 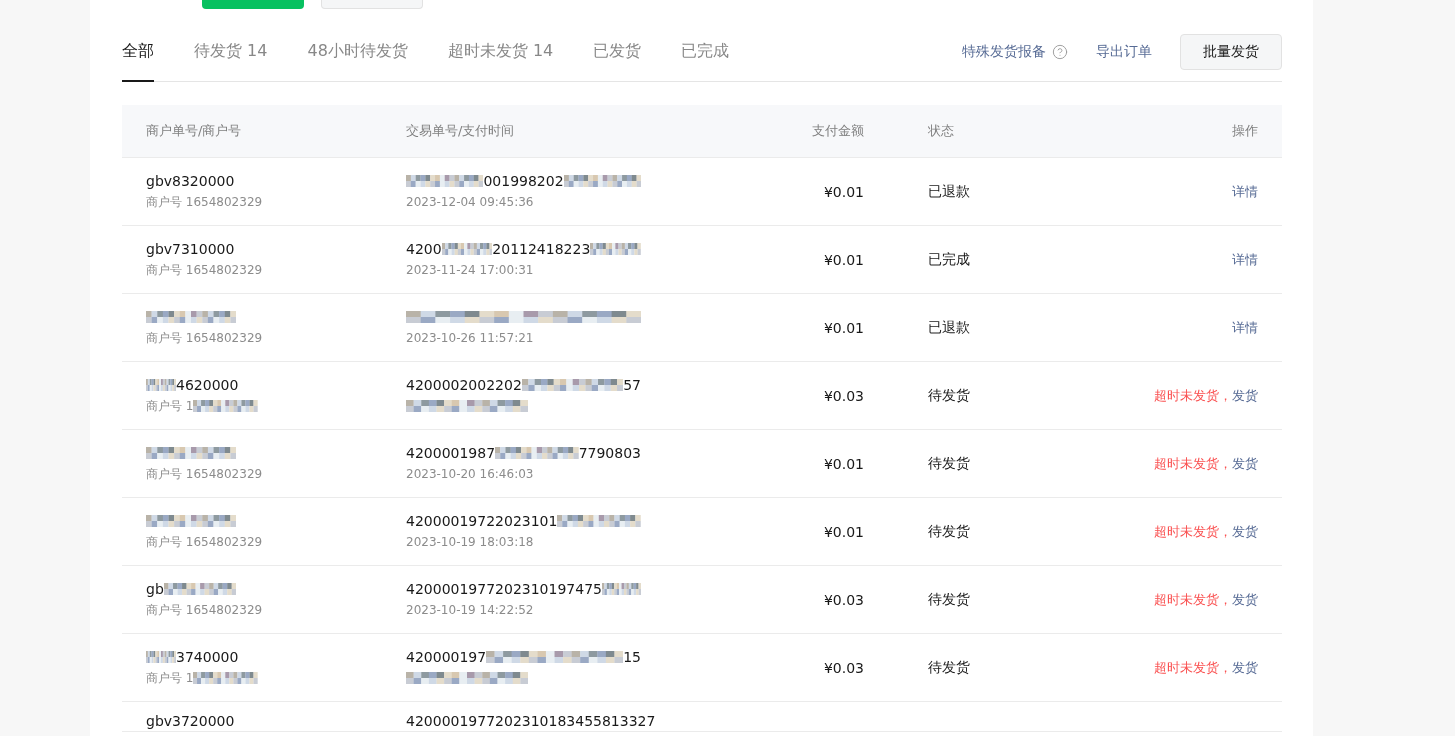 I want to click on tab: 全部, so click(x=138, y=45).